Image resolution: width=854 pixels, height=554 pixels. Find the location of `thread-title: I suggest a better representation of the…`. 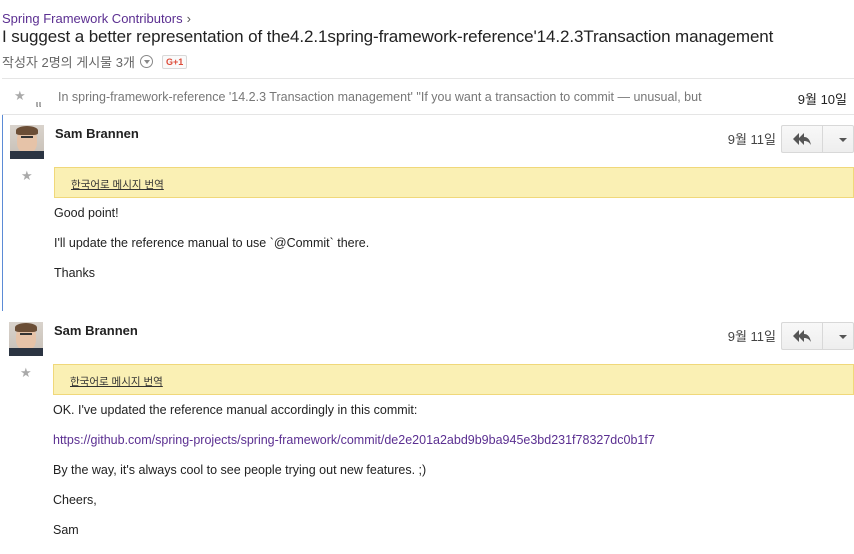

thread-title: I suggest a better representation of the… is located at coordinates (388, 36).